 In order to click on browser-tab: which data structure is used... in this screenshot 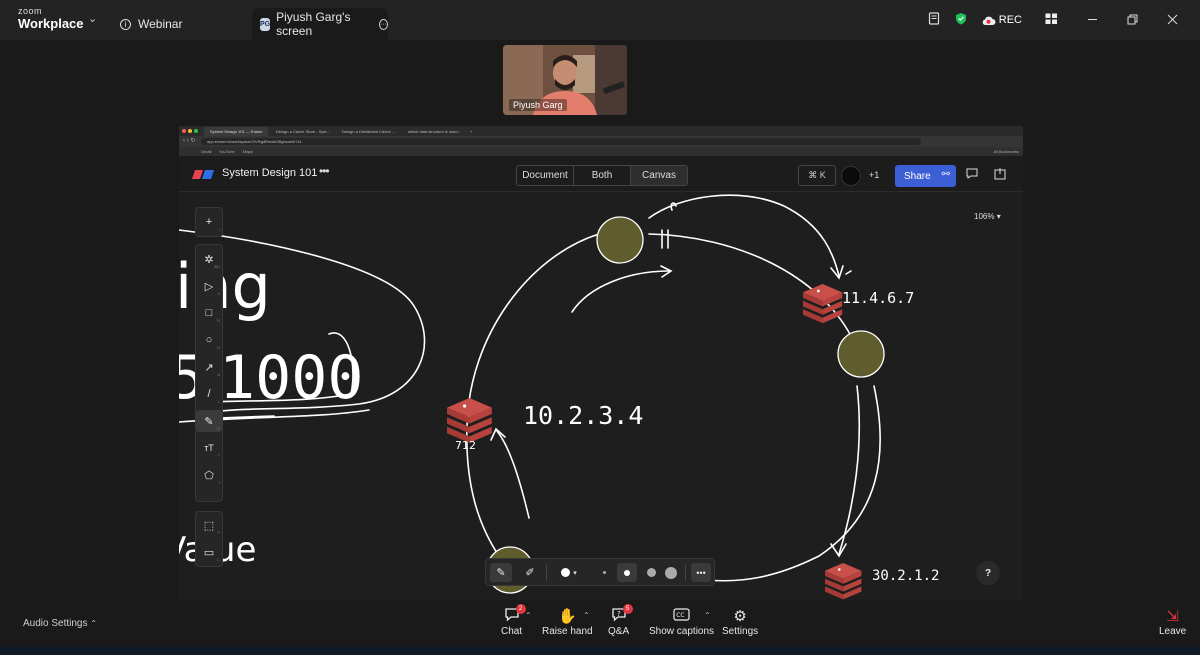, I will do `click(434, 131)`.